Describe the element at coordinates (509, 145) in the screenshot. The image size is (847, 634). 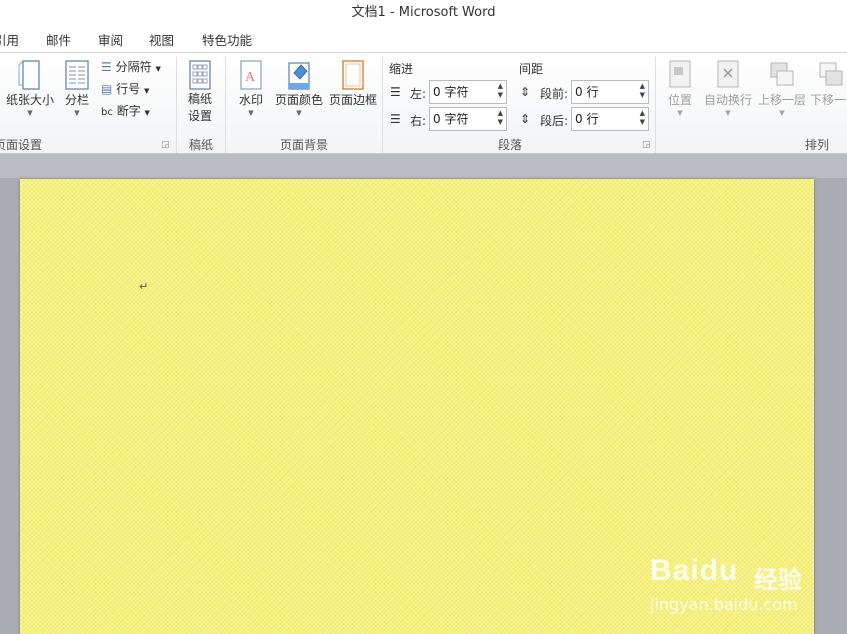
I see `paragraph-group-label: 段落` at that location.